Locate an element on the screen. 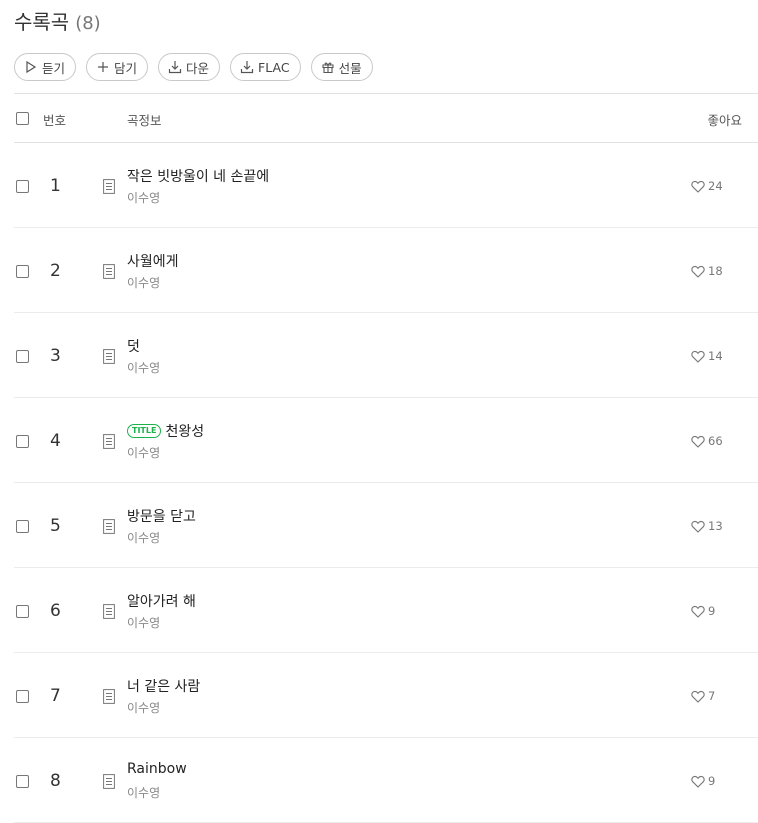 Image resolution: width=758 pixels, height=823 pixels. flac-download-button: FLAC is located at coordinates (265, 67).